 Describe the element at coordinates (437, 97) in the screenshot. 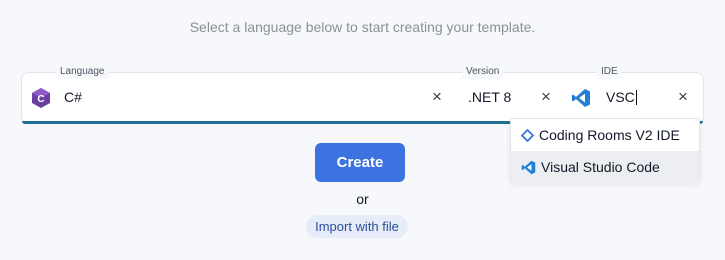

I see `clear-language-icon: ×` at that location.